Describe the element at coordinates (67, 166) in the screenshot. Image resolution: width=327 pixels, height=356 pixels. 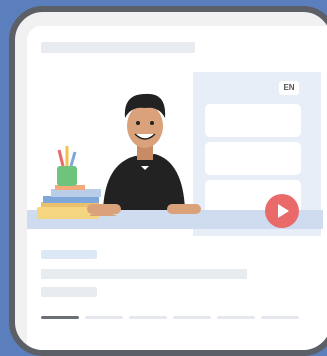
I see `pencil-cup-illustration` at that location.